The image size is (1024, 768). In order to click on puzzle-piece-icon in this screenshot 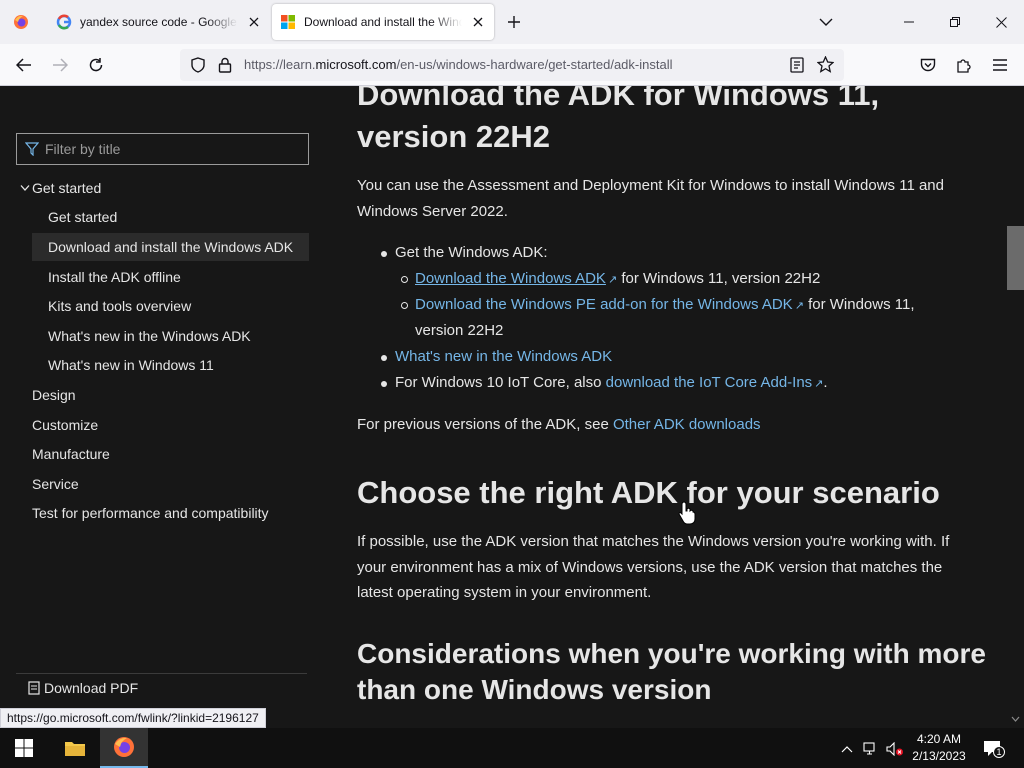, I will do `click(964, 66)`.